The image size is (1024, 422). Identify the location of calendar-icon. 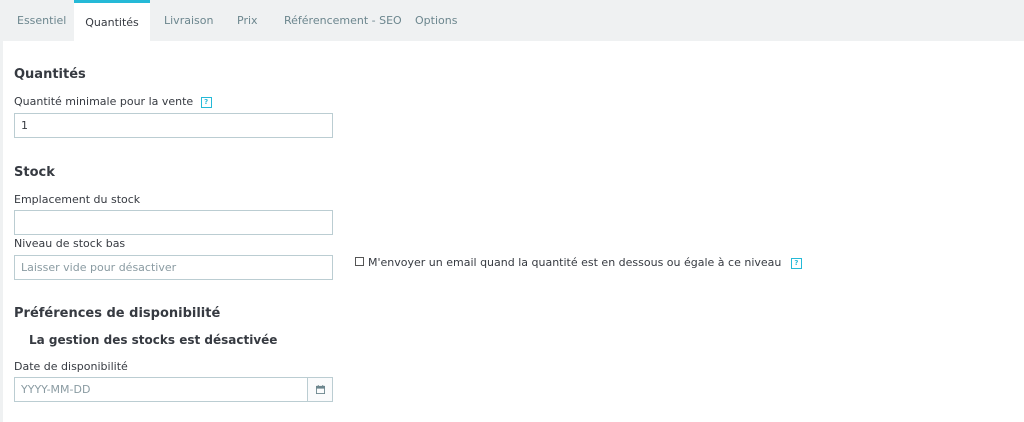
(320, 389).